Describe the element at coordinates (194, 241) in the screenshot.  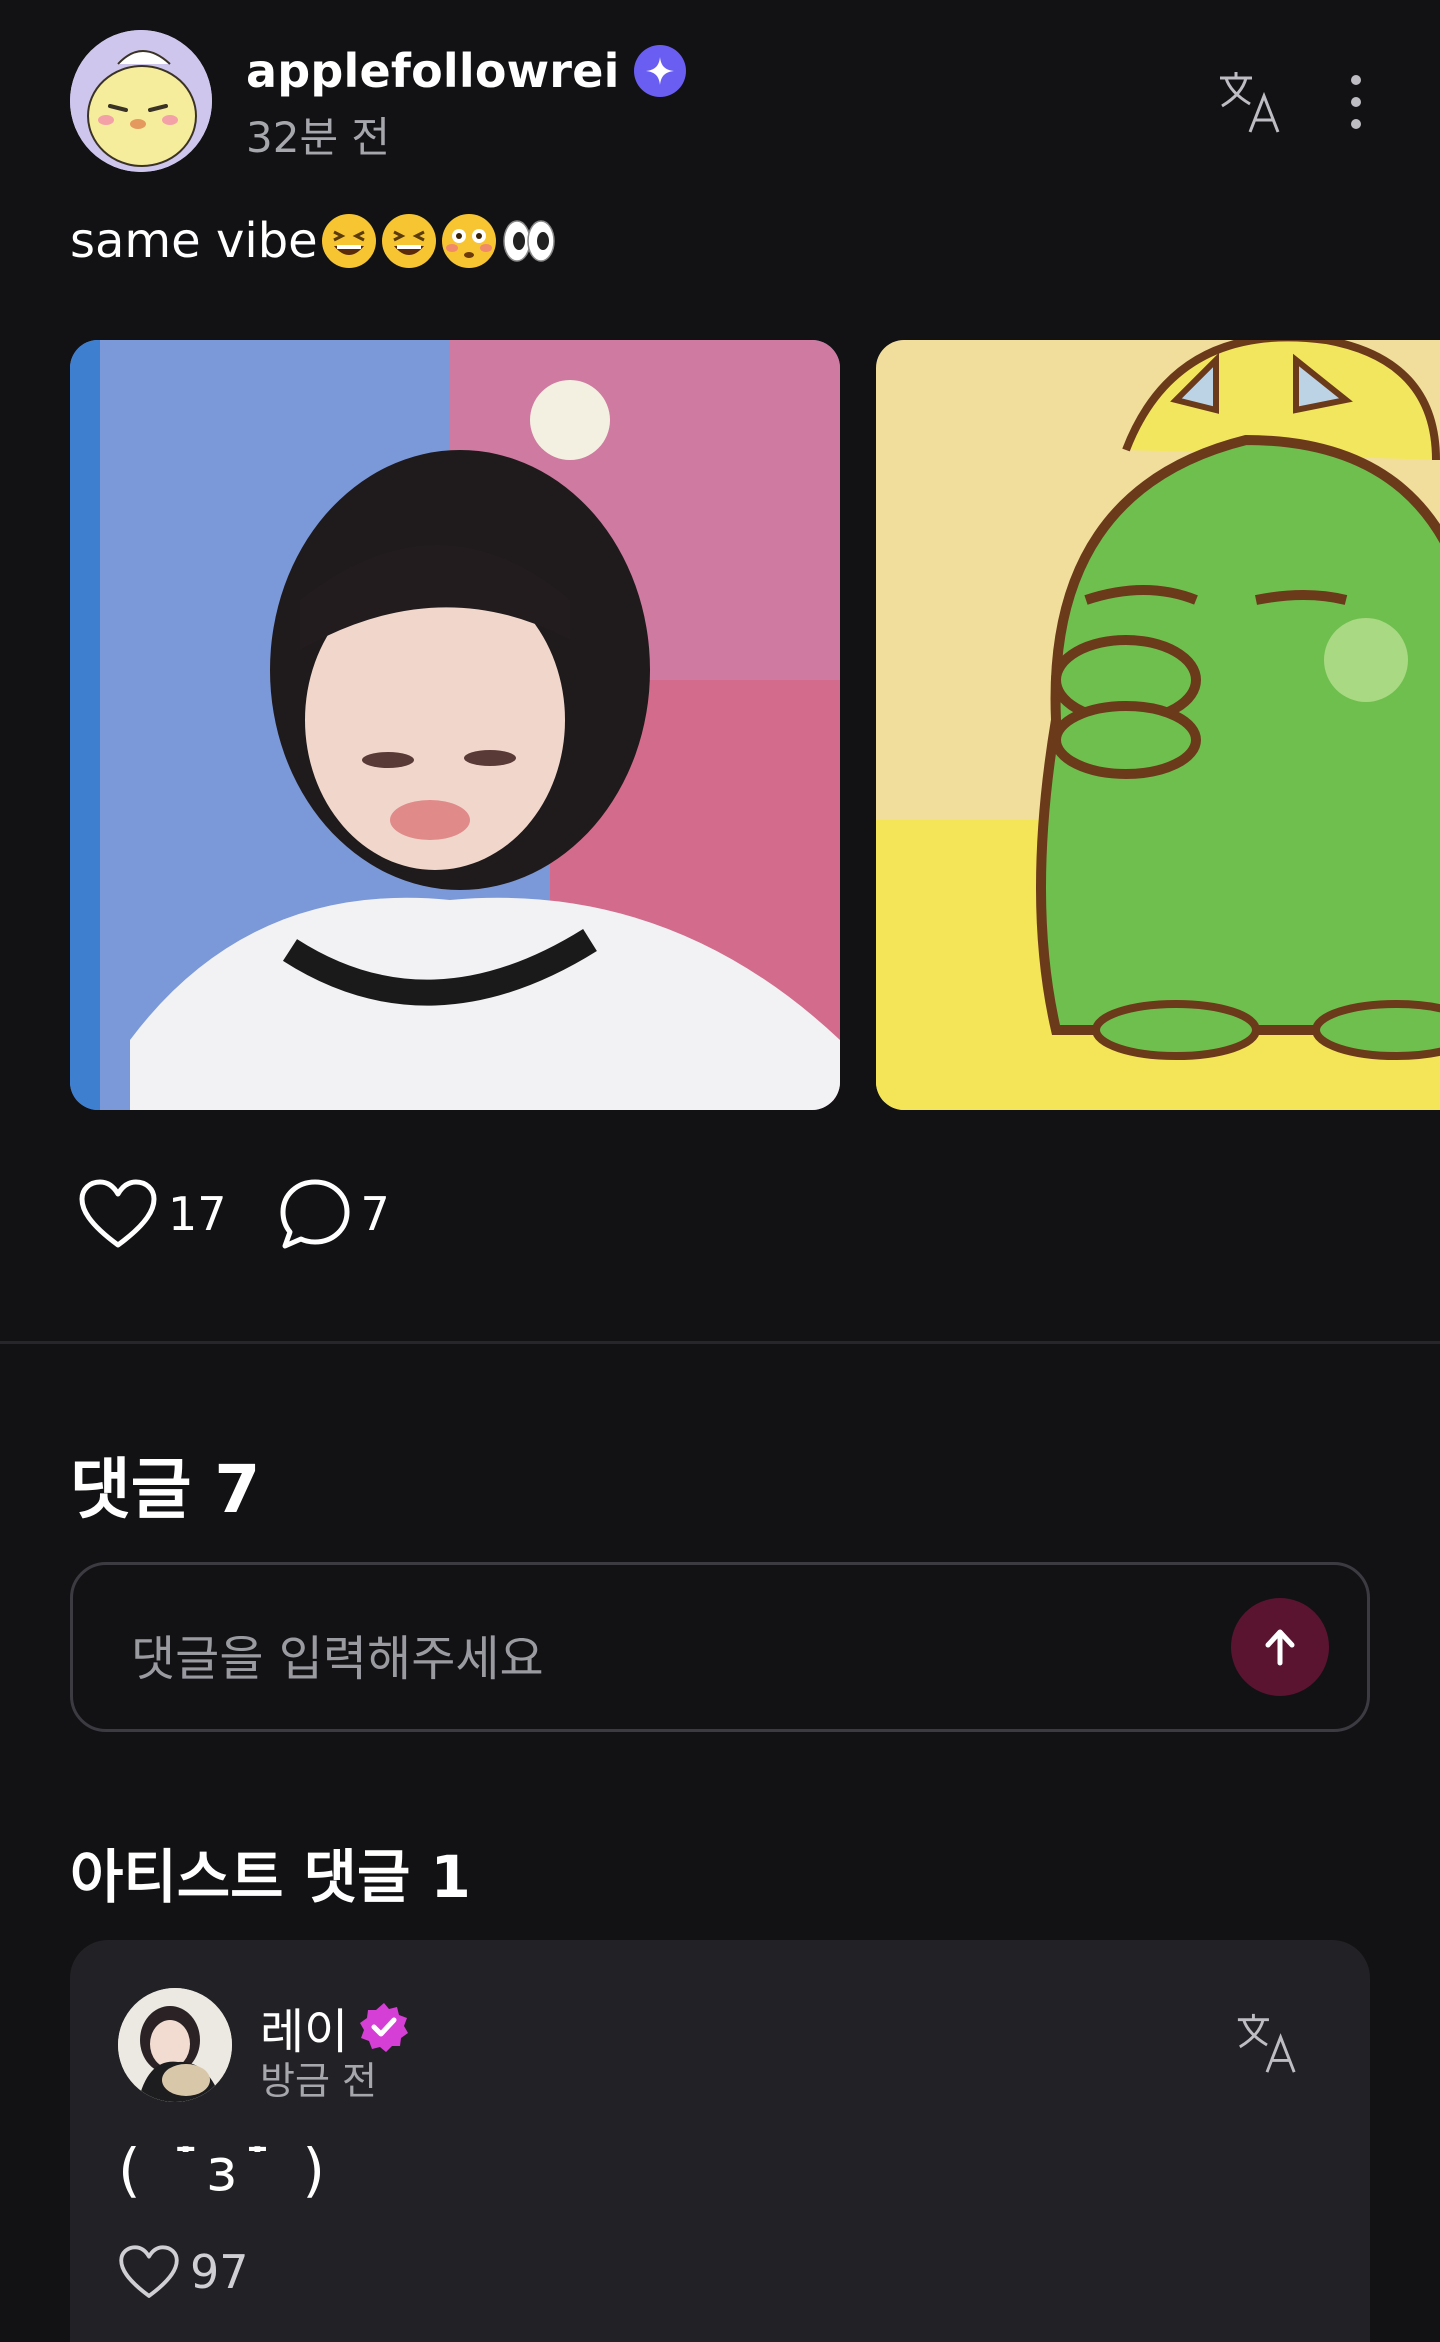
I see `post-text-content: same vibe` at that location.